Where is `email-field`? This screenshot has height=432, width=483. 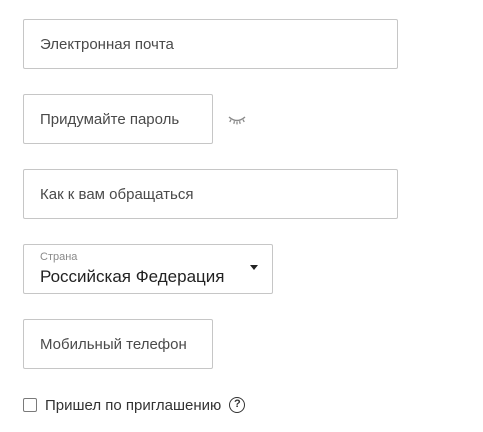
email-field is located at coordinates (210, 44).